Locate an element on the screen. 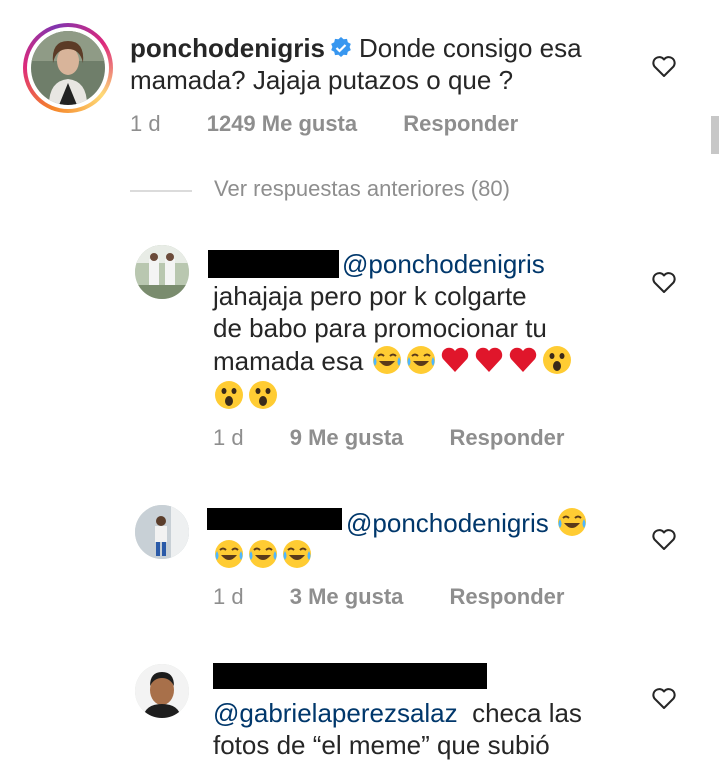  comment-1-meta: 1 d 1249 Me gusta Responder is located at coordinates (324, 124).